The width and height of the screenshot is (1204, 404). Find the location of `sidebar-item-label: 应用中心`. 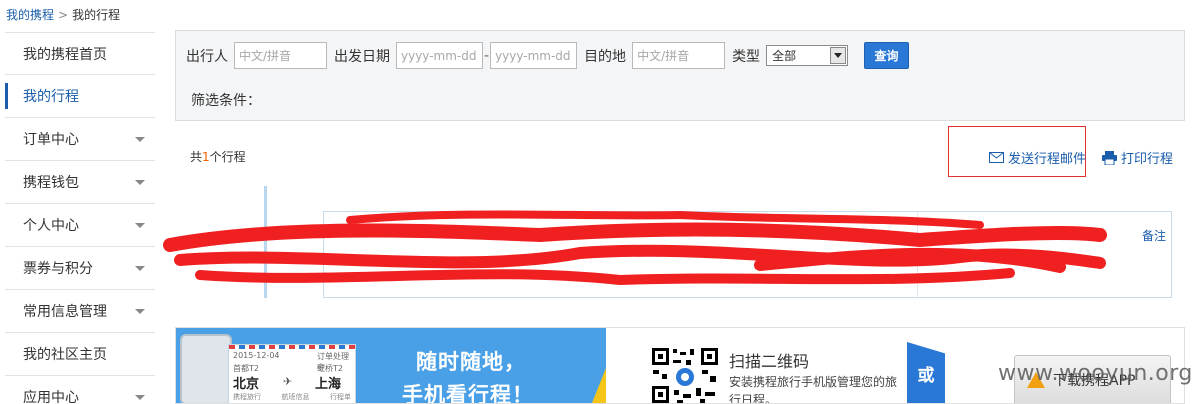

sidebar-item-label: 应用中心 is located at coordinates (51, 397).